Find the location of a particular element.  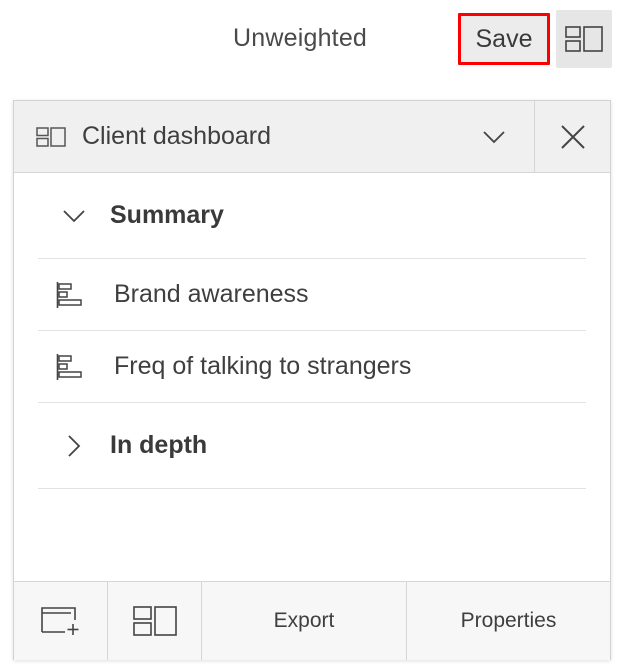

add-folder-button is located at coordinates (61, 621).